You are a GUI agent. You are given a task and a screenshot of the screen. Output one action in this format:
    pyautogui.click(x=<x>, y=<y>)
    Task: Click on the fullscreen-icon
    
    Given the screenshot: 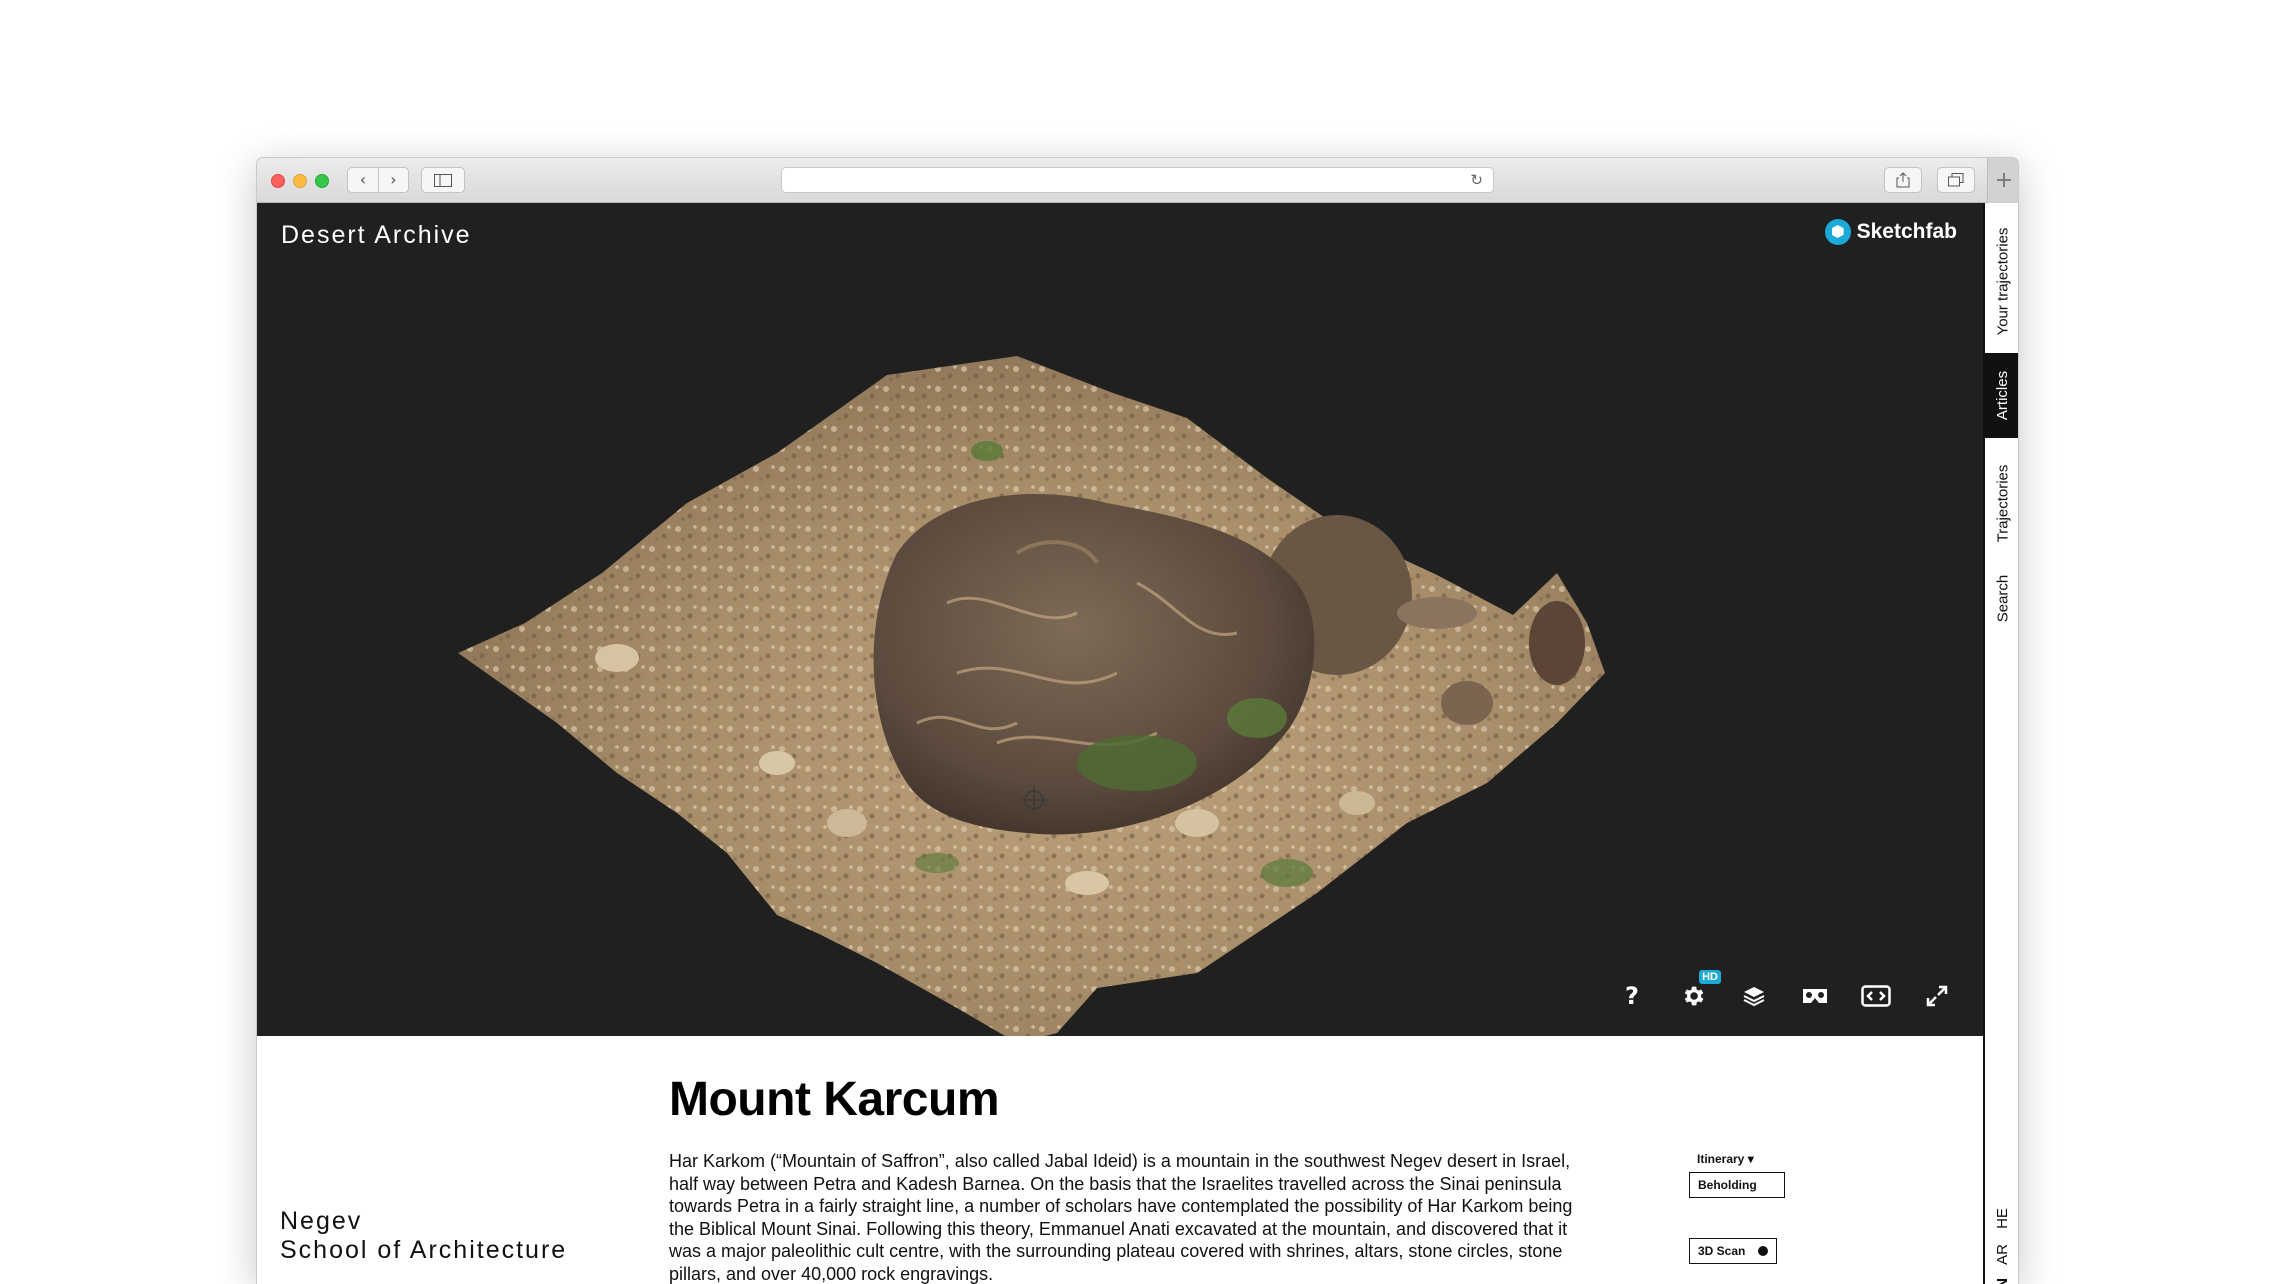 What is the action you would take?
    pyautogui.click(x=1937, y=996)
    